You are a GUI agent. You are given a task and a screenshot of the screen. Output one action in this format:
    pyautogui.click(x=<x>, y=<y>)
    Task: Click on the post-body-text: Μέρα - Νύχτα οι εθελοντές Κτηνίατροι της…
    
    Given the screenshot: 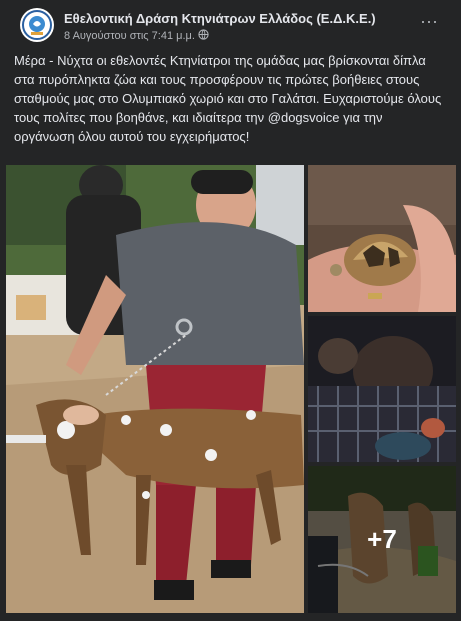 What is the action you would take?
    pyautogui.click(x=228, y=98)
    